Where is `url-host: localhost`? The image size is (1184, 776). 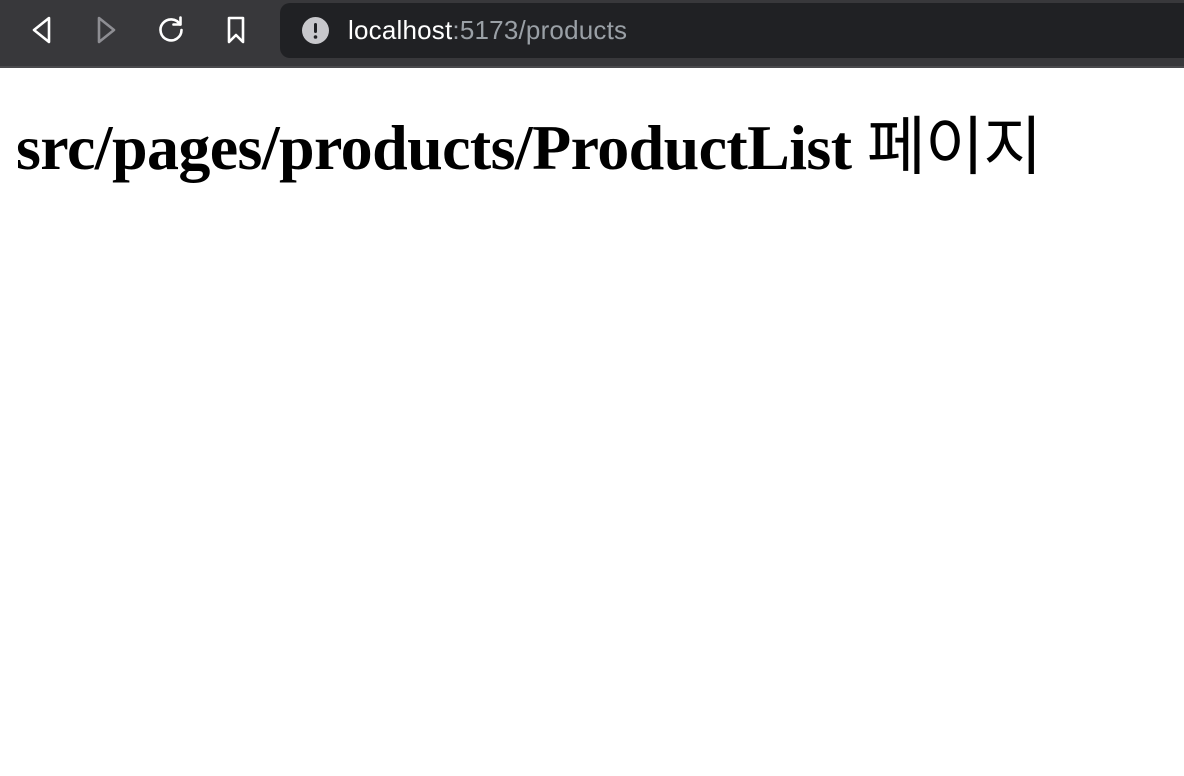 url-host: localhost is located at coordinates (400, 30).